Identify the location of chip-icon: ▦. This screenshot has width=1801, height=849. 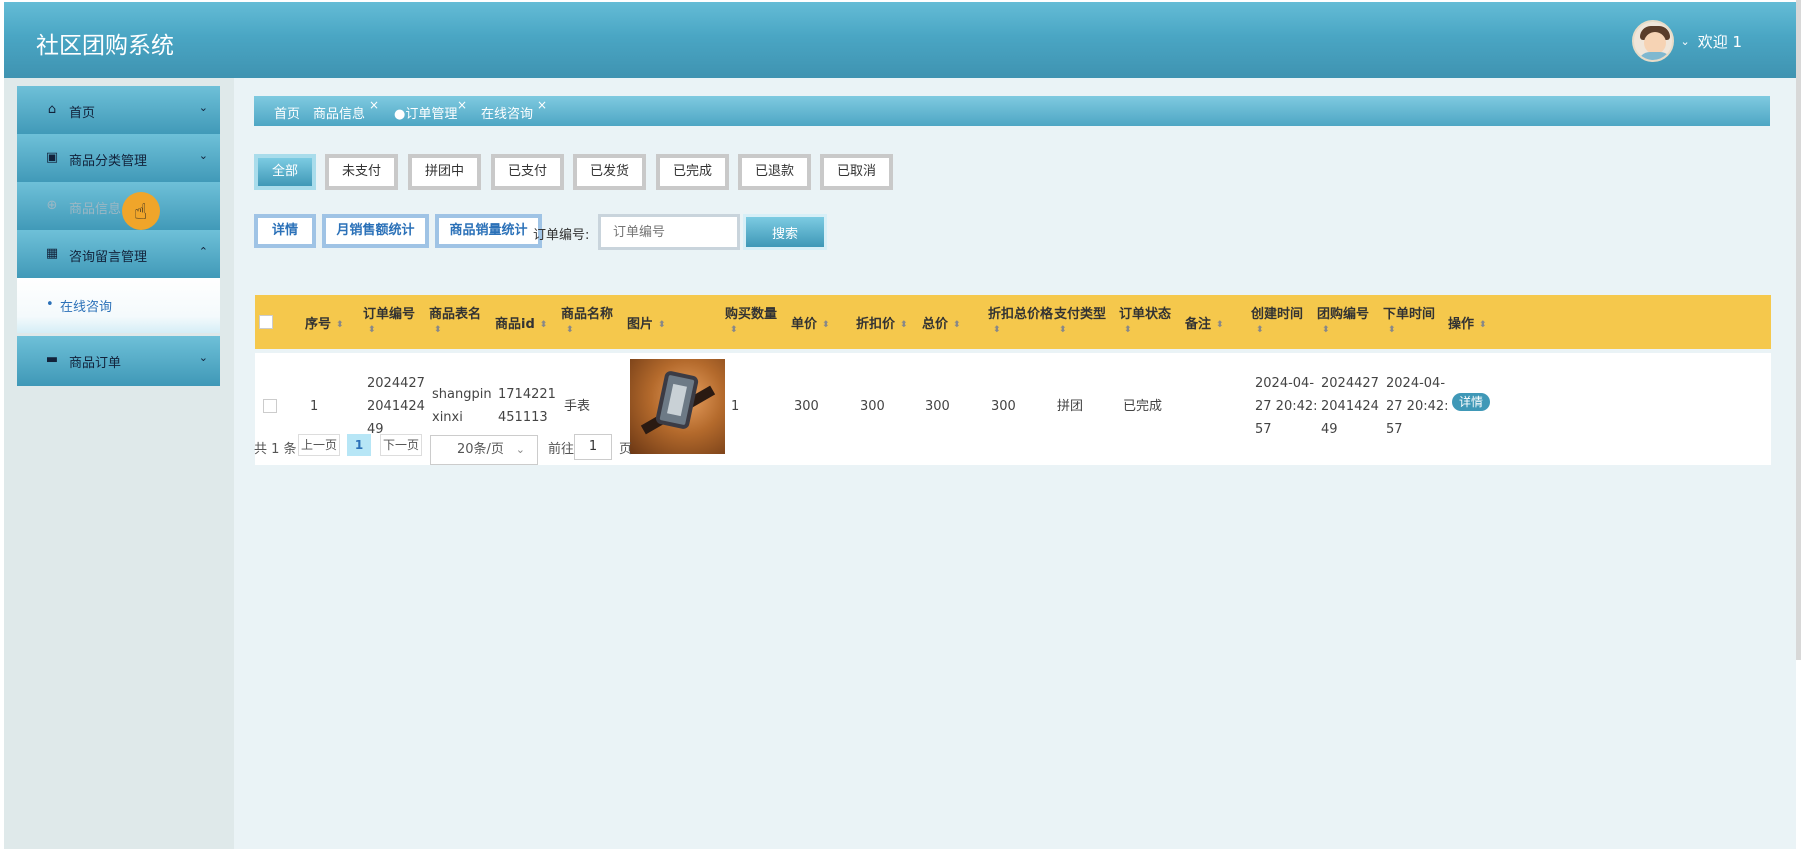
(52, 253).